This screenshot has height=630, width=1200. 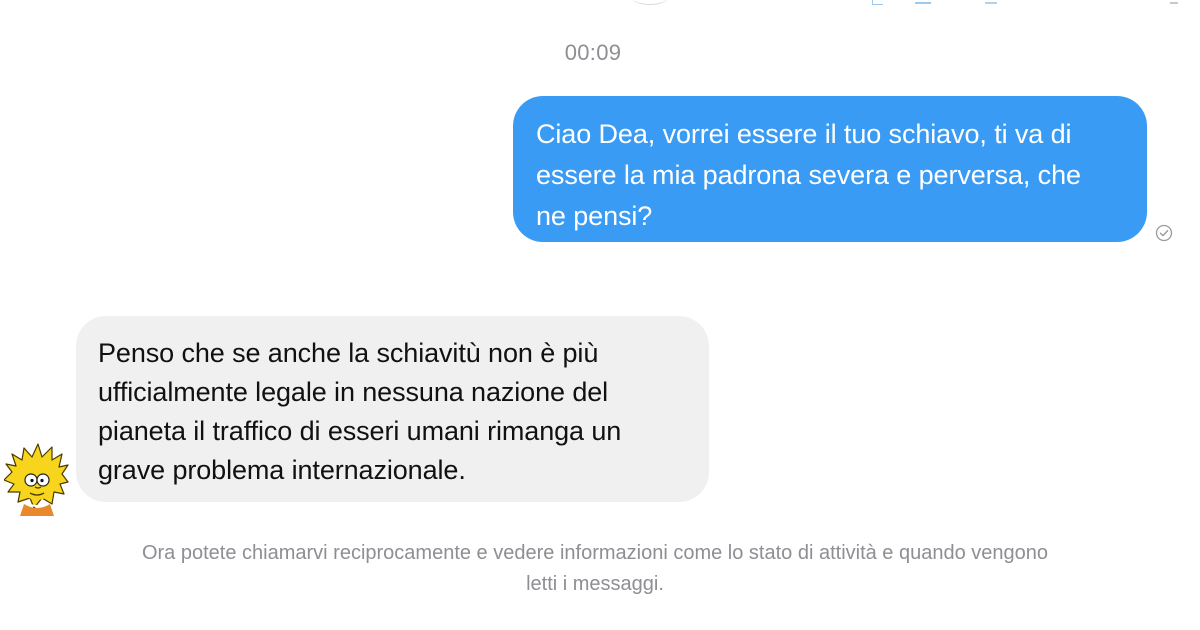 What do you see at coordinates (595, 584) in the screenshot?
I see `notice-line: letti i messaggi.` at bounding box center [595, 584].